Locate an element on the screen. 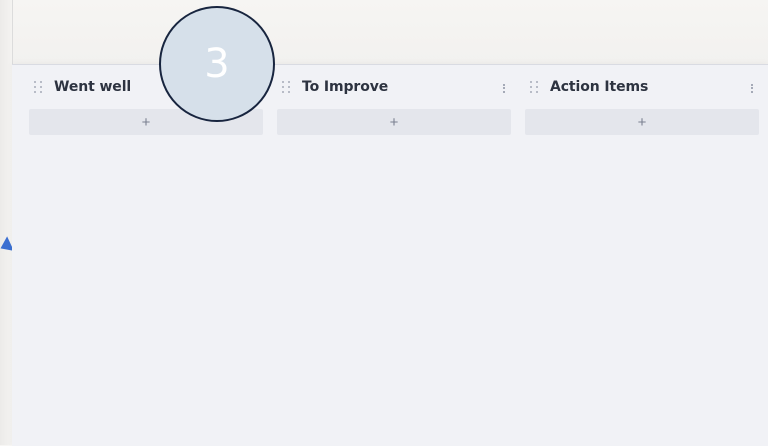  column-header: To Improve is located at coordinates (394, 87).